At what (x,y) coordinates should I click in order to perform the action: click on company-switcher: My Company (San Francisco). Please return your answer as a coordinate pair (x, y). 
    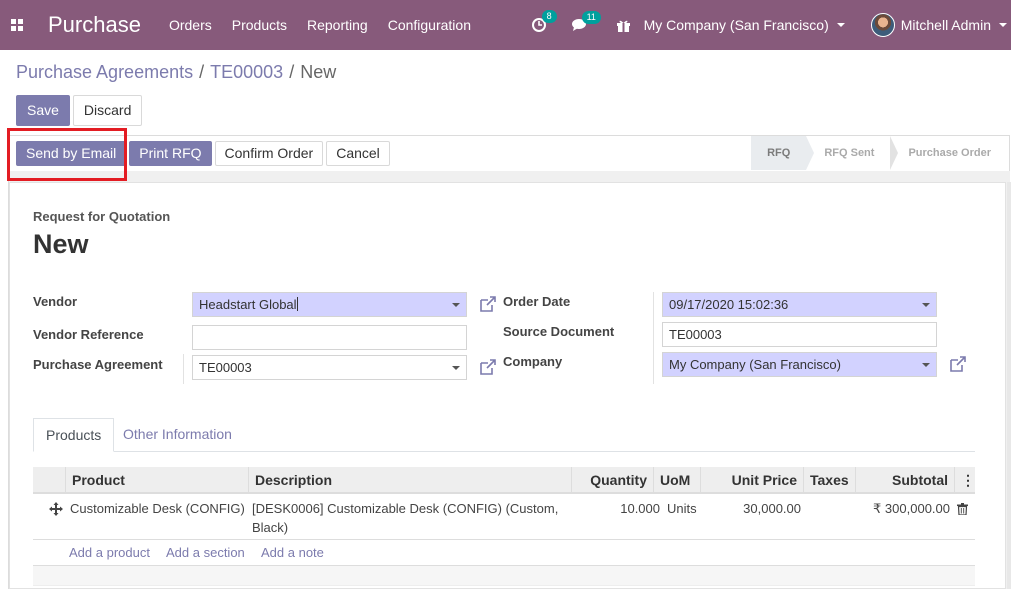
    Looking at the image, I should click on (744, 25).